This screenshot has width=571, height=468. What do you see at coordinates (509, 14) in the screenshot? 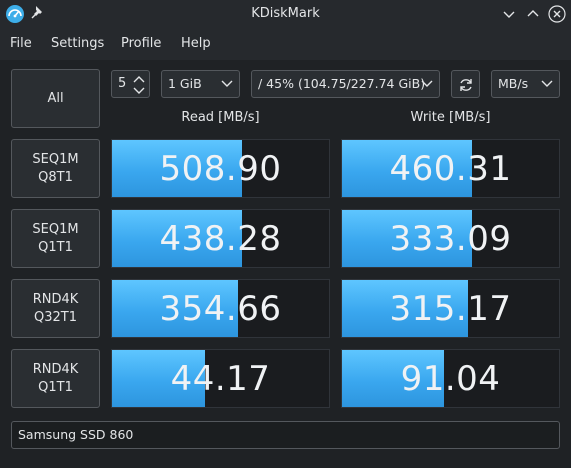
I see `minimize-icon` at bounding box center [509, 14].